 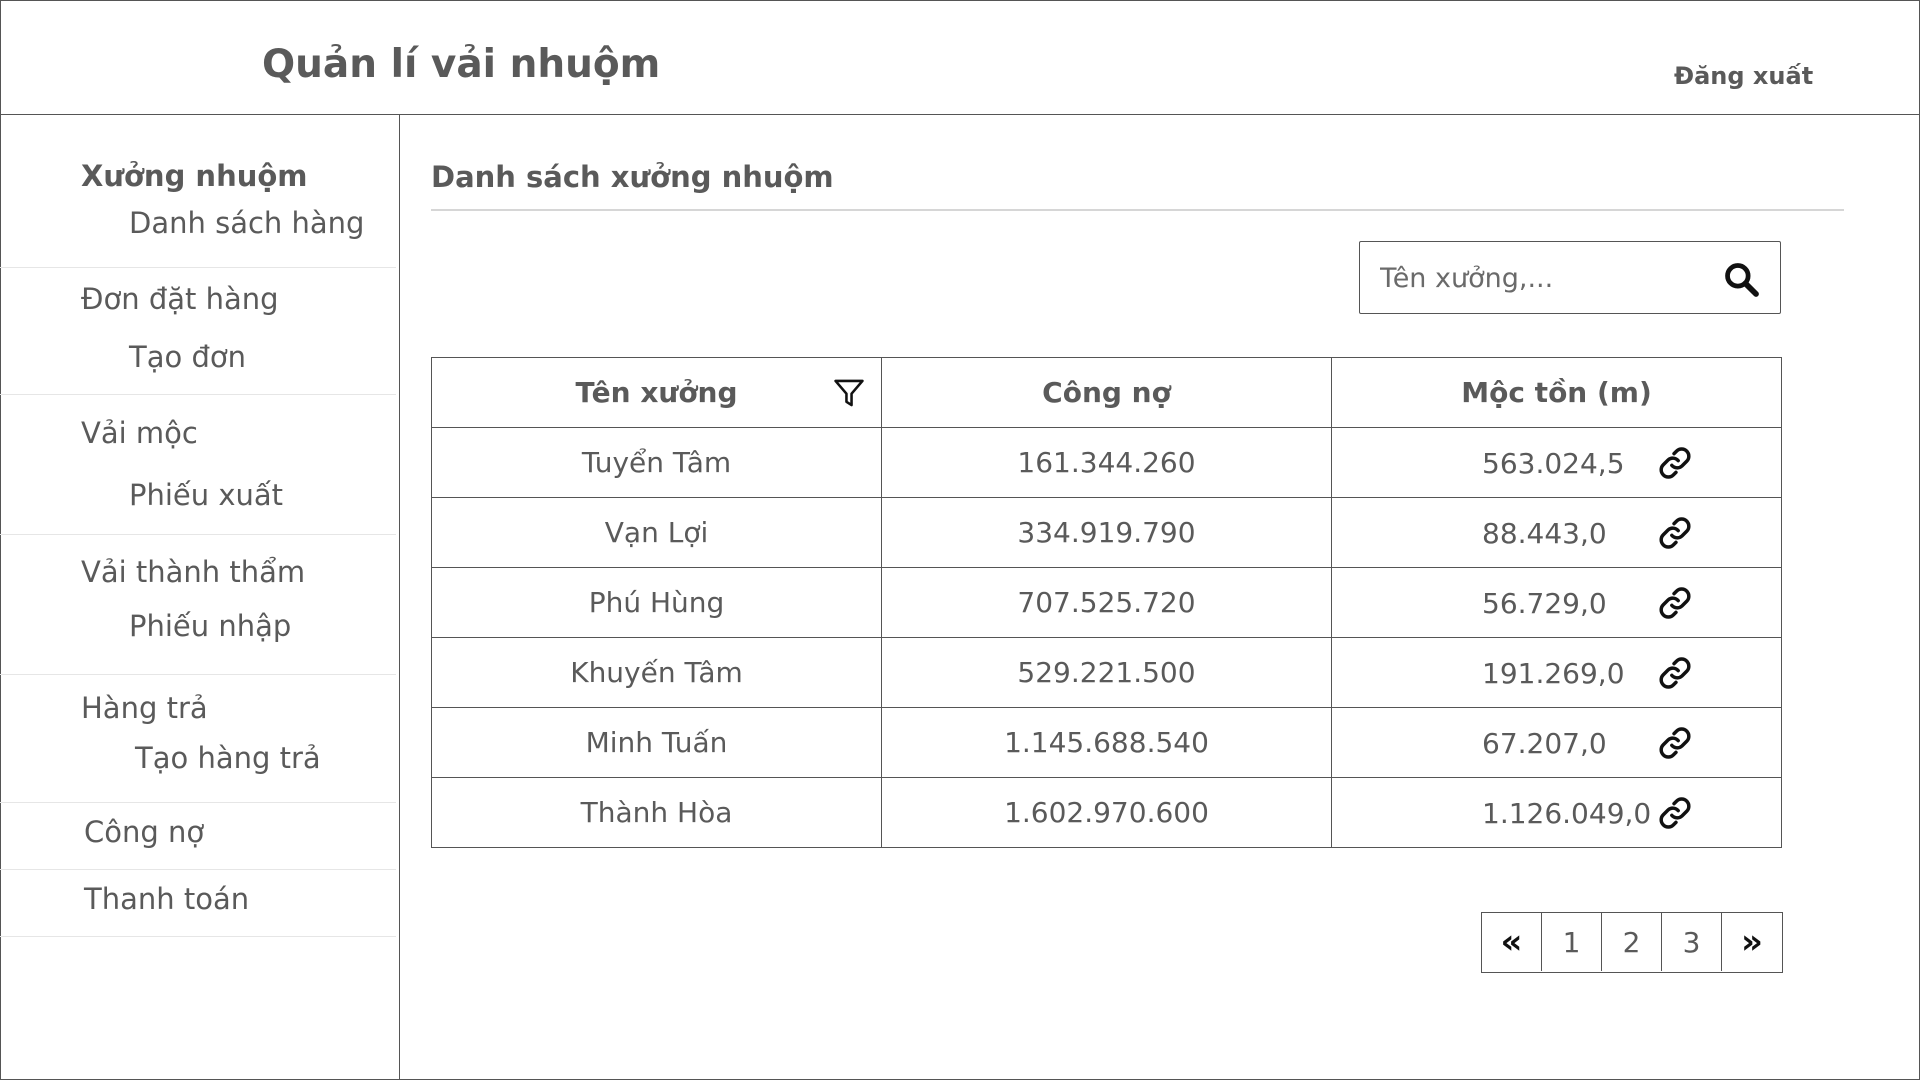 I want to click on cell-stock: 1.126.049,0, so click(x=1556, y=812).